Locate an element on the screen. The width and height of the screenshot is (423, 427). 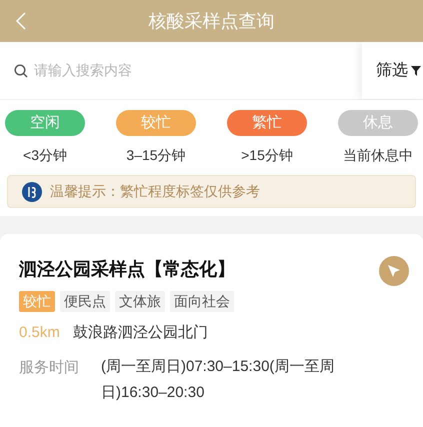
hours-label: 服务时间 is located at coordinates (49, 368).